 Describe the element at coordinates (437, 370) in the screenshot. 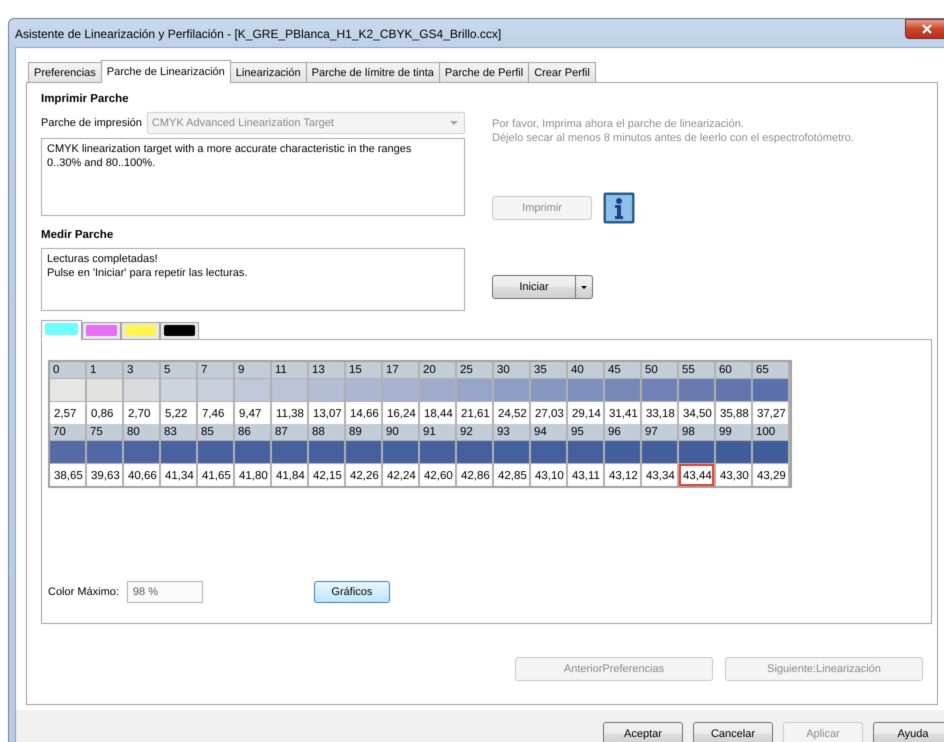

I see `table-cell: 20` at that location.